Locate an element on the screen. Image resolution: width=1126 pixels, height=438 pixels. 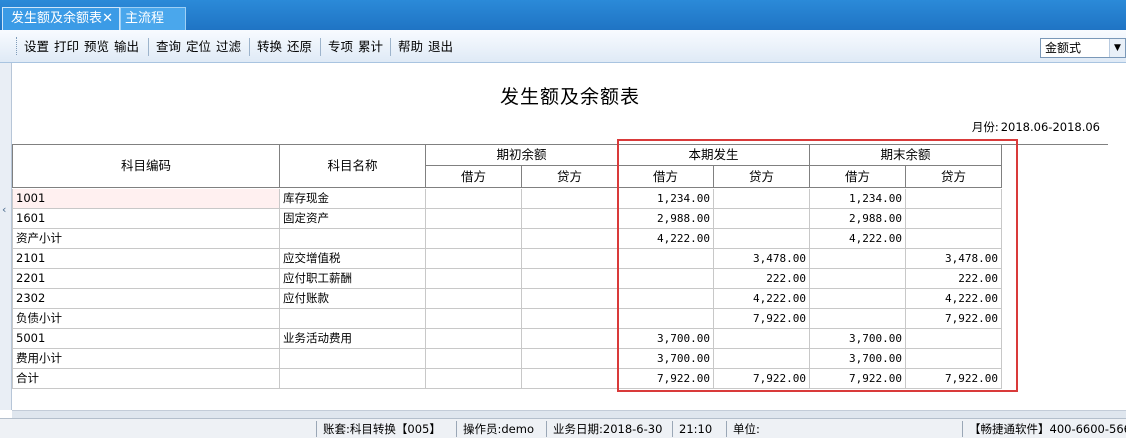
table-row: 2101 应交增值税 3,478.00 3,478.00 is located at coordinates (507, 259).